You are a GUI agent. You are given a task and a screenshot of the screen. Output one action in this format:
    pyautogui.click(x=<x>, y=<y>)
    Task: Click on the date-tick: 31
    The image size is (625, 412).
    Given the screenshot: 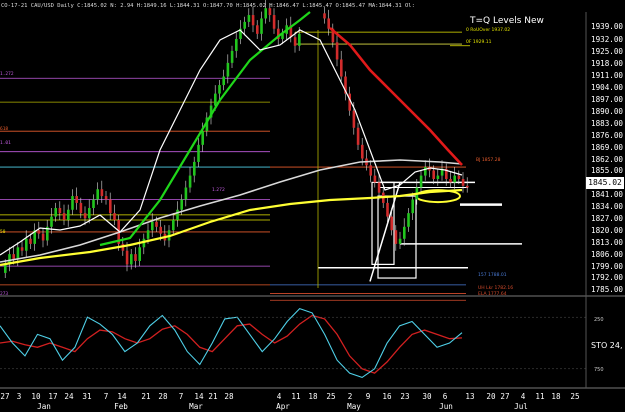 What is the action you would take?
    pyautogui.click(x=87, y=396)
    